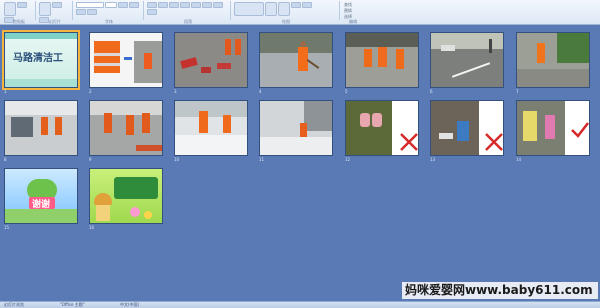 The image size is (600, 308). What do you see at coordinates (111, 5) in the screenshot?
I see `font-size-select` at bounding box center [111, 5].